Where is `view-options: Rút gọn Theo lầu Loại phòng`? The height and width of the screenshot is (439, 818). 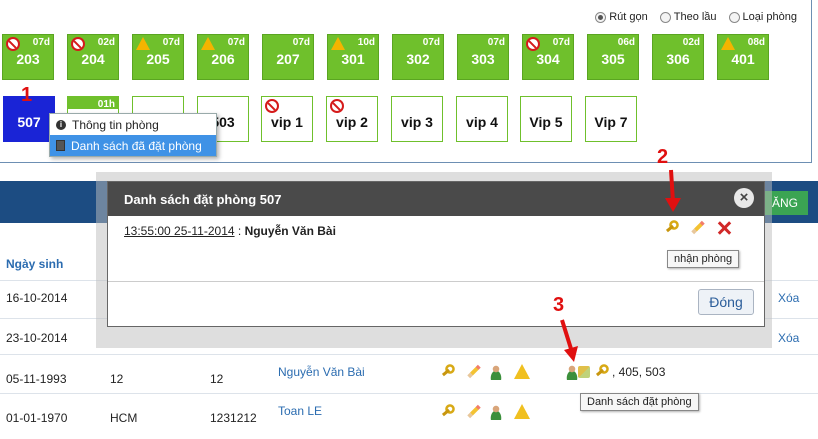
view-options: Rút gọn Theo lầu Loại phòng is located at coordinates (696, 17).